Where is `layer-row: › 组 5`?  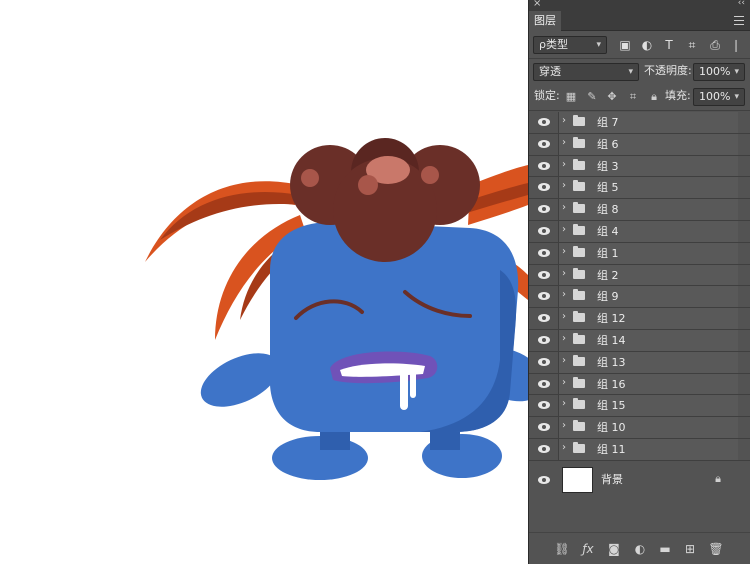
layer-row: › 组 5 is located at coordinates (639, 188).